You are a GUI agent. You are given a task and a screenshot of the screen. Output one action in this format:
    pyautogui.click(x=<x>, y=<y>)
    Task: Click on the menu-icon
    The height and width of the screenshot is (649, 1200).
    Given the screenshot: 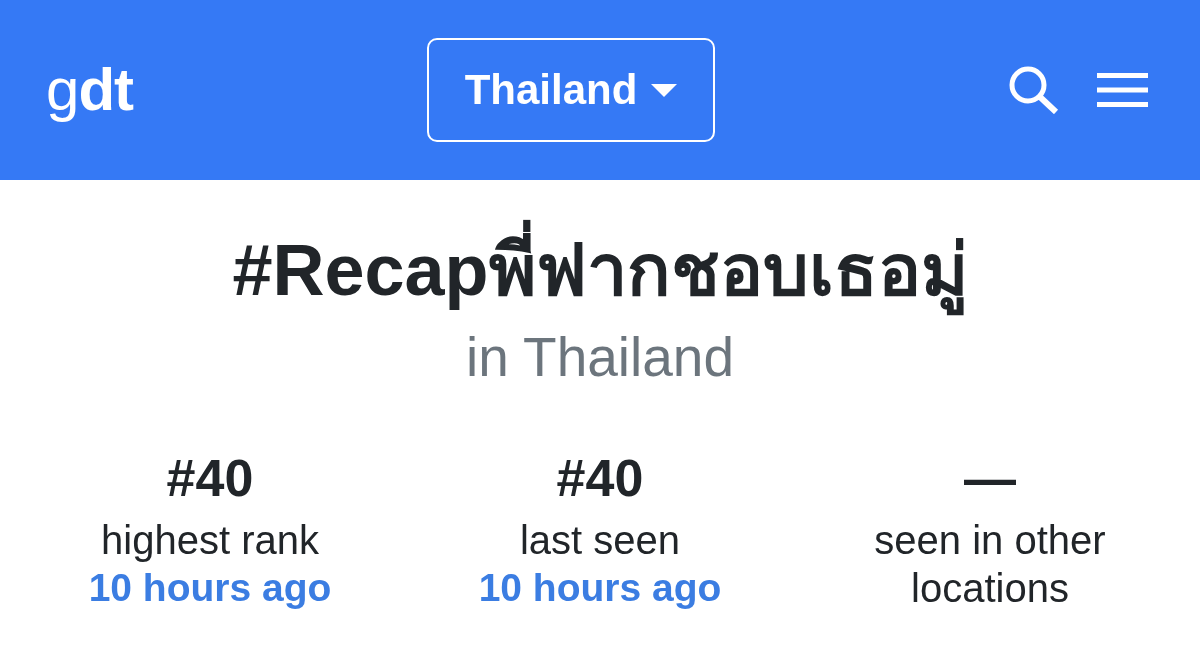 What is the action you would take?
    pyautogui.click(x=1122, y=90)
    